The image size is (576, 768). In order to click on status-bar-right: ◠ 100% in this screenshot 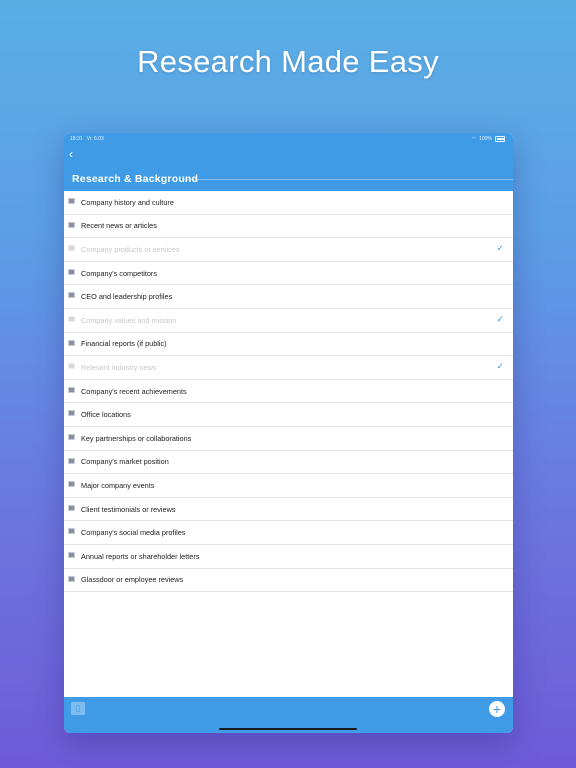, I will do `click(488, 139)`.